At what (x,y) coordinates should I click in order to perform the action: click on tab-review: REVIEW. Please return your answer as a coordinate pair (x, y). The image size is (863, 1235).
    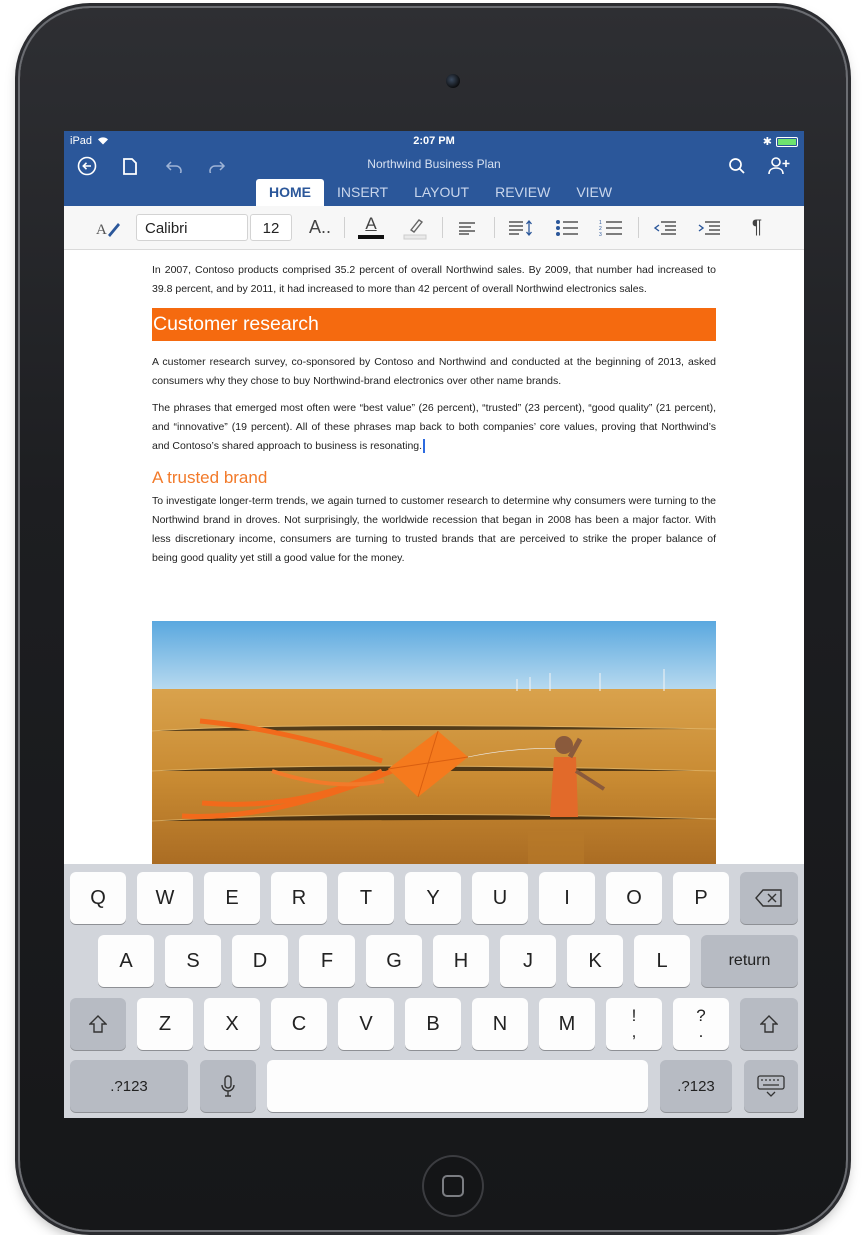
    Looking at the image, I should click on (522, 192).